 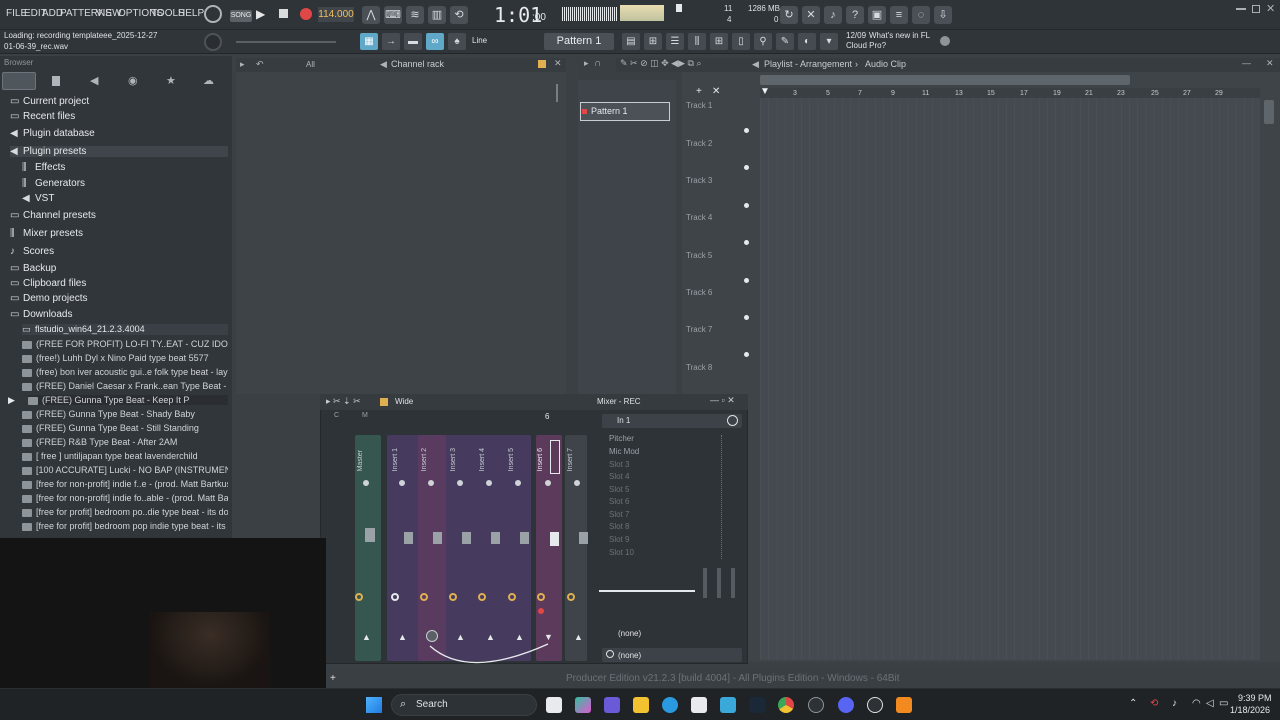 I want to click on news-settings-icon, so click(x=945, y=41).